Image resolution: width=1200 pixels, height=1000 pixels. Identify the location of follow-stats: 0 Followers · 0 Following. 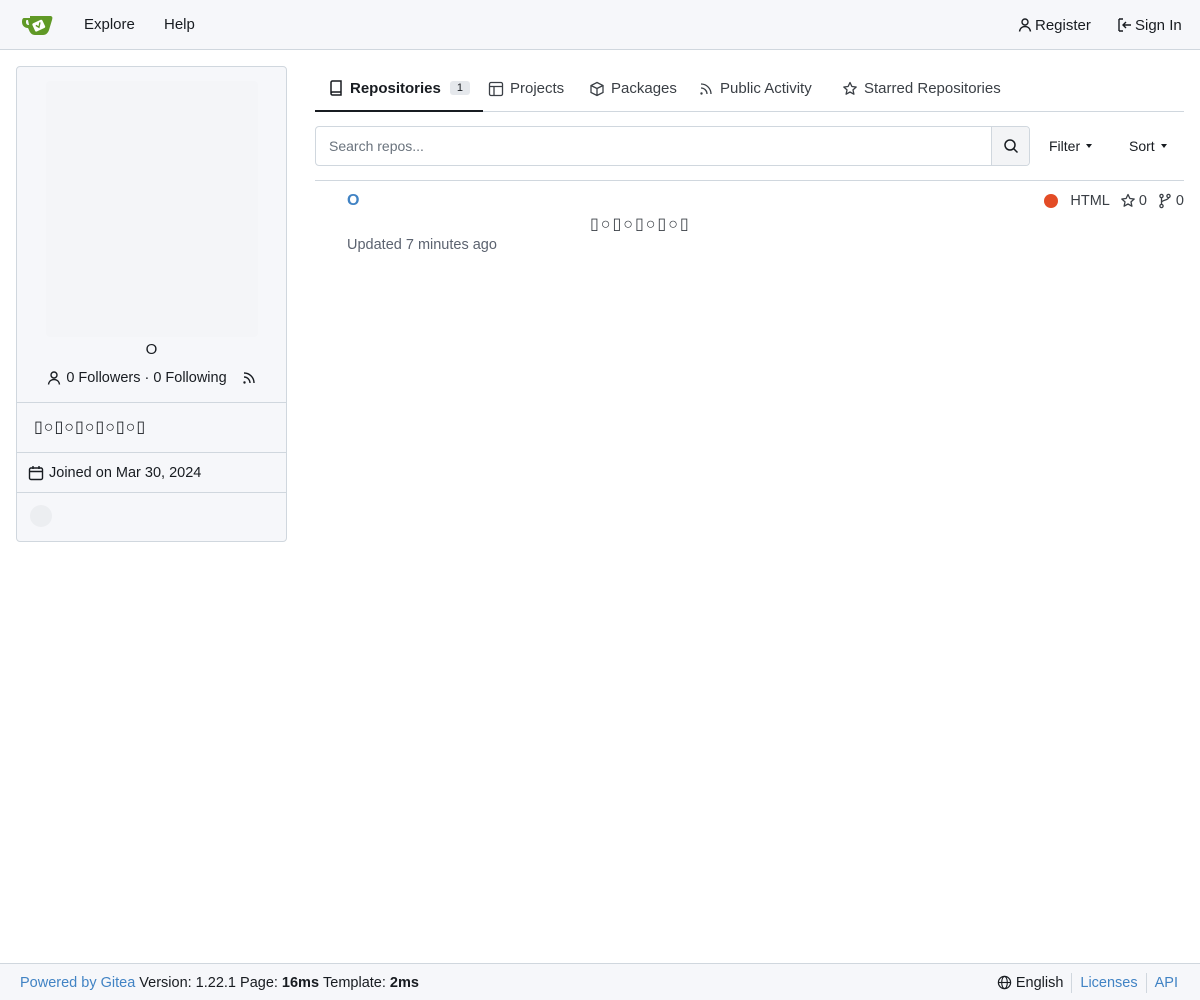
(151, 378).